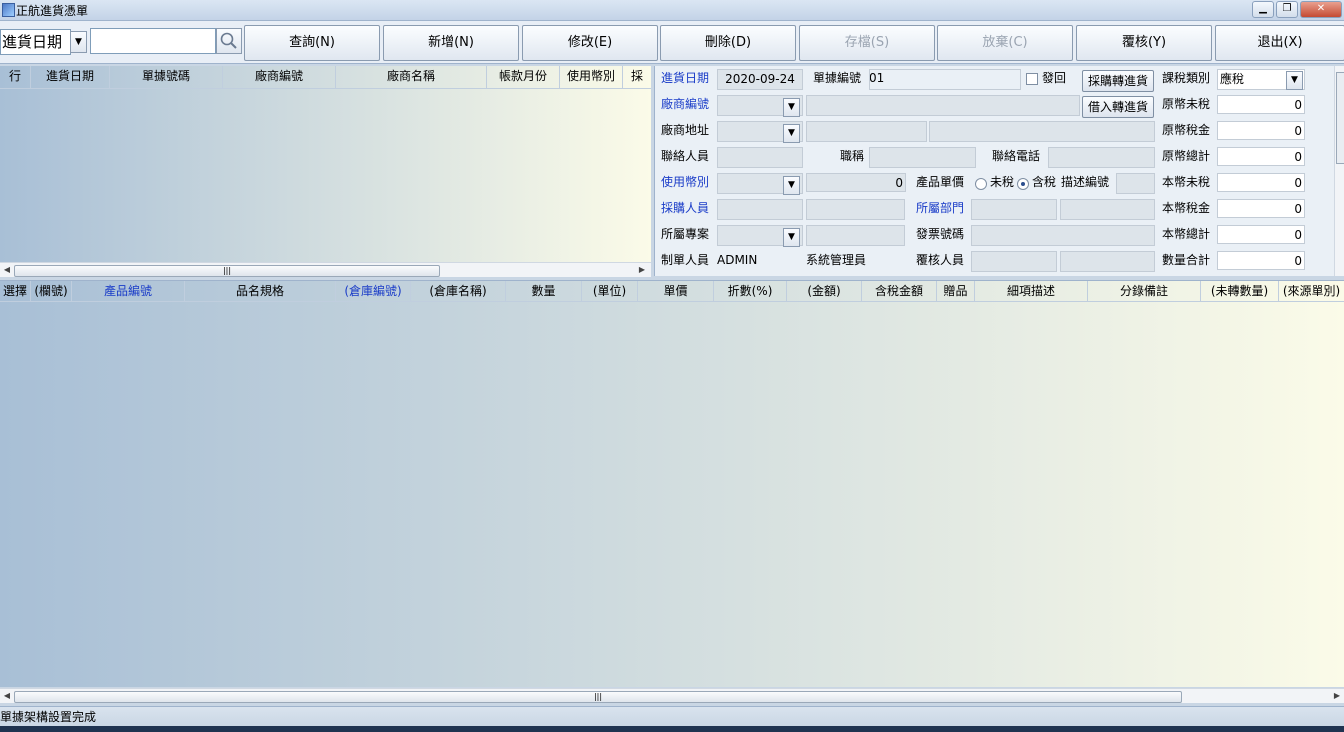 This screenshot has height=732, width=1344. What do you see at coordinates (373, 291) in the screenshot?
I see `detail-col-header: (倉庫編號)` at bounding box center [373, 291].